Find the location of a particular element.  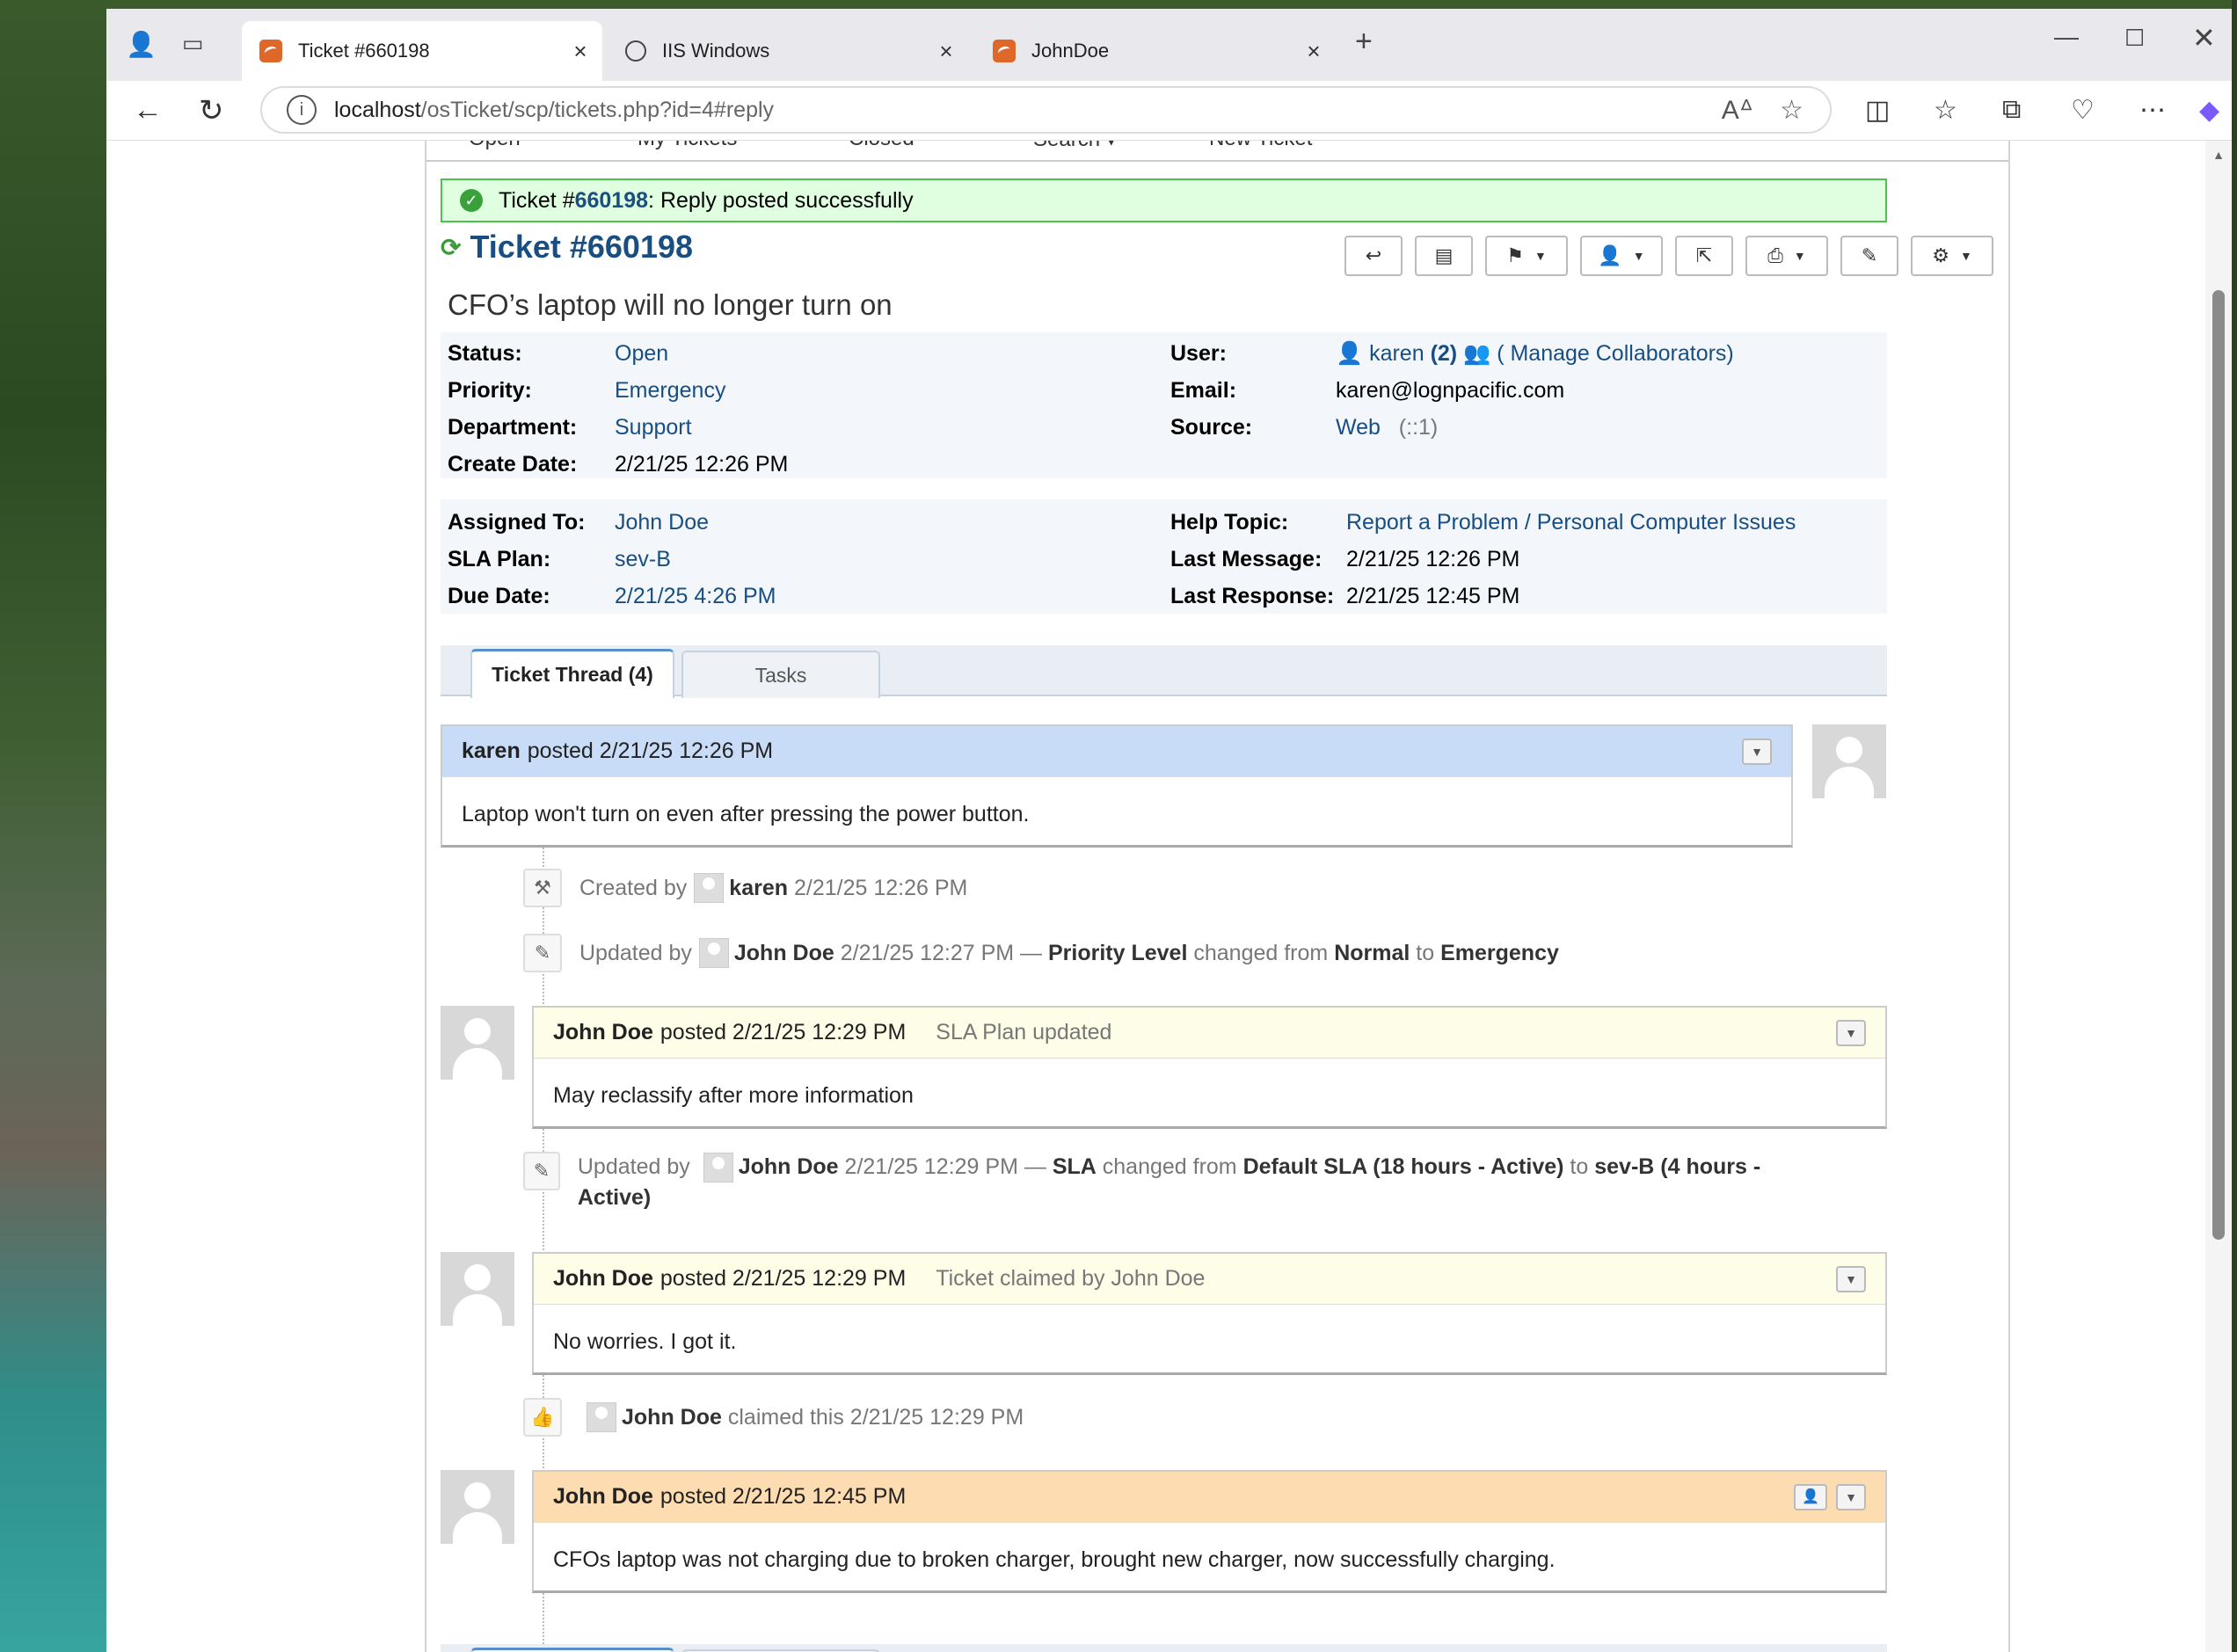

tab-johndoe: JohnDoe × is located at coordinates (1155, 51).